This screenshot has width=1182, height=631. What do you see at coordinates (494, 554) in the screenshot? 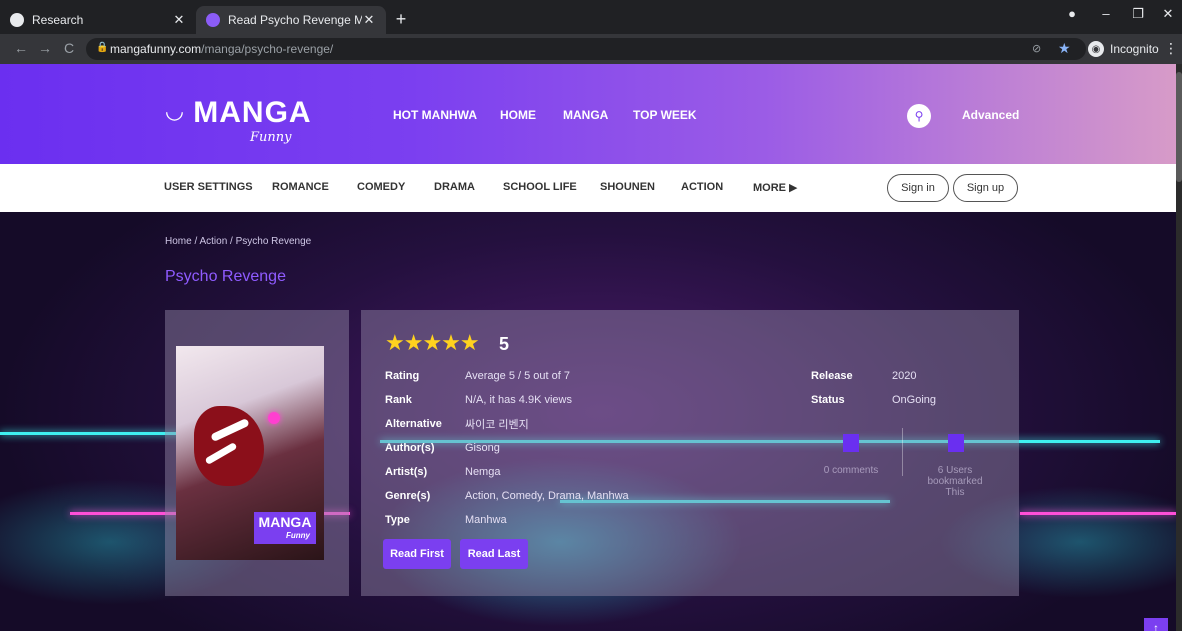
I see `read-last-button: Read Last` at bounding box center [494, 554].